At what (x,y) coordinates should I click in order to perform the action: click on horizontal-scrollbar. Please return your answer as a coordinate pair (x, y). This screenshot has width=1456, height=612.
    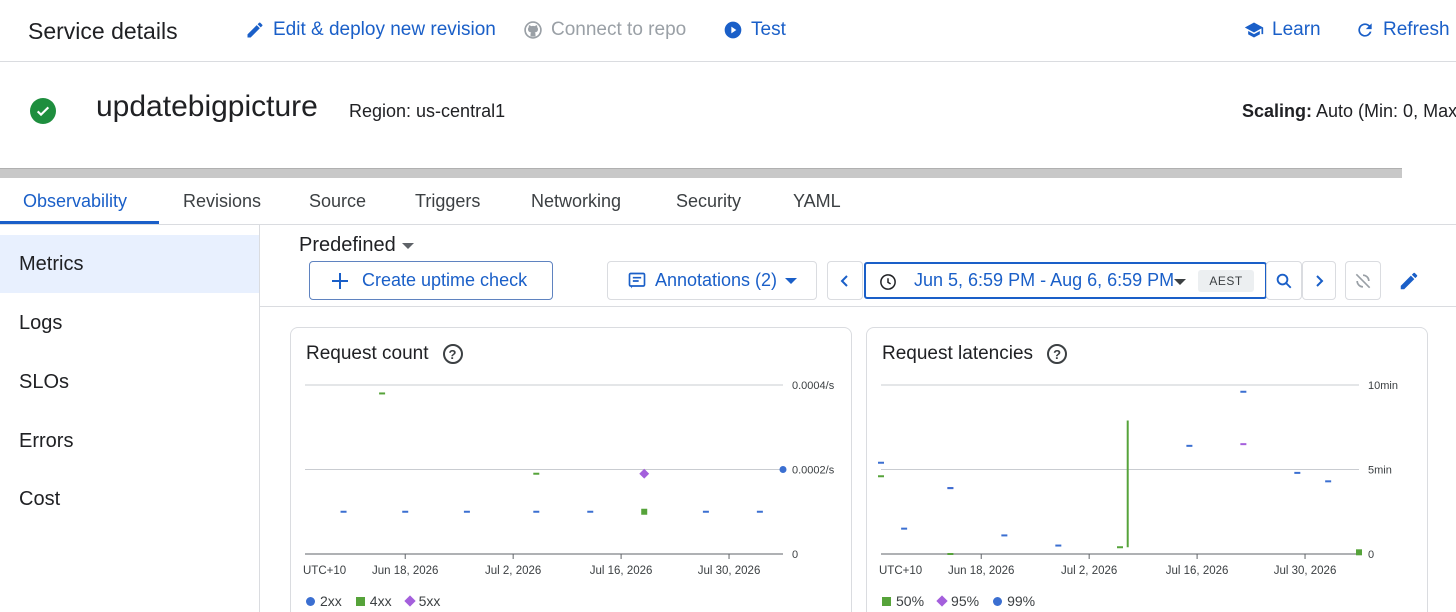
    Looking at the image, I should click on (701, 173).